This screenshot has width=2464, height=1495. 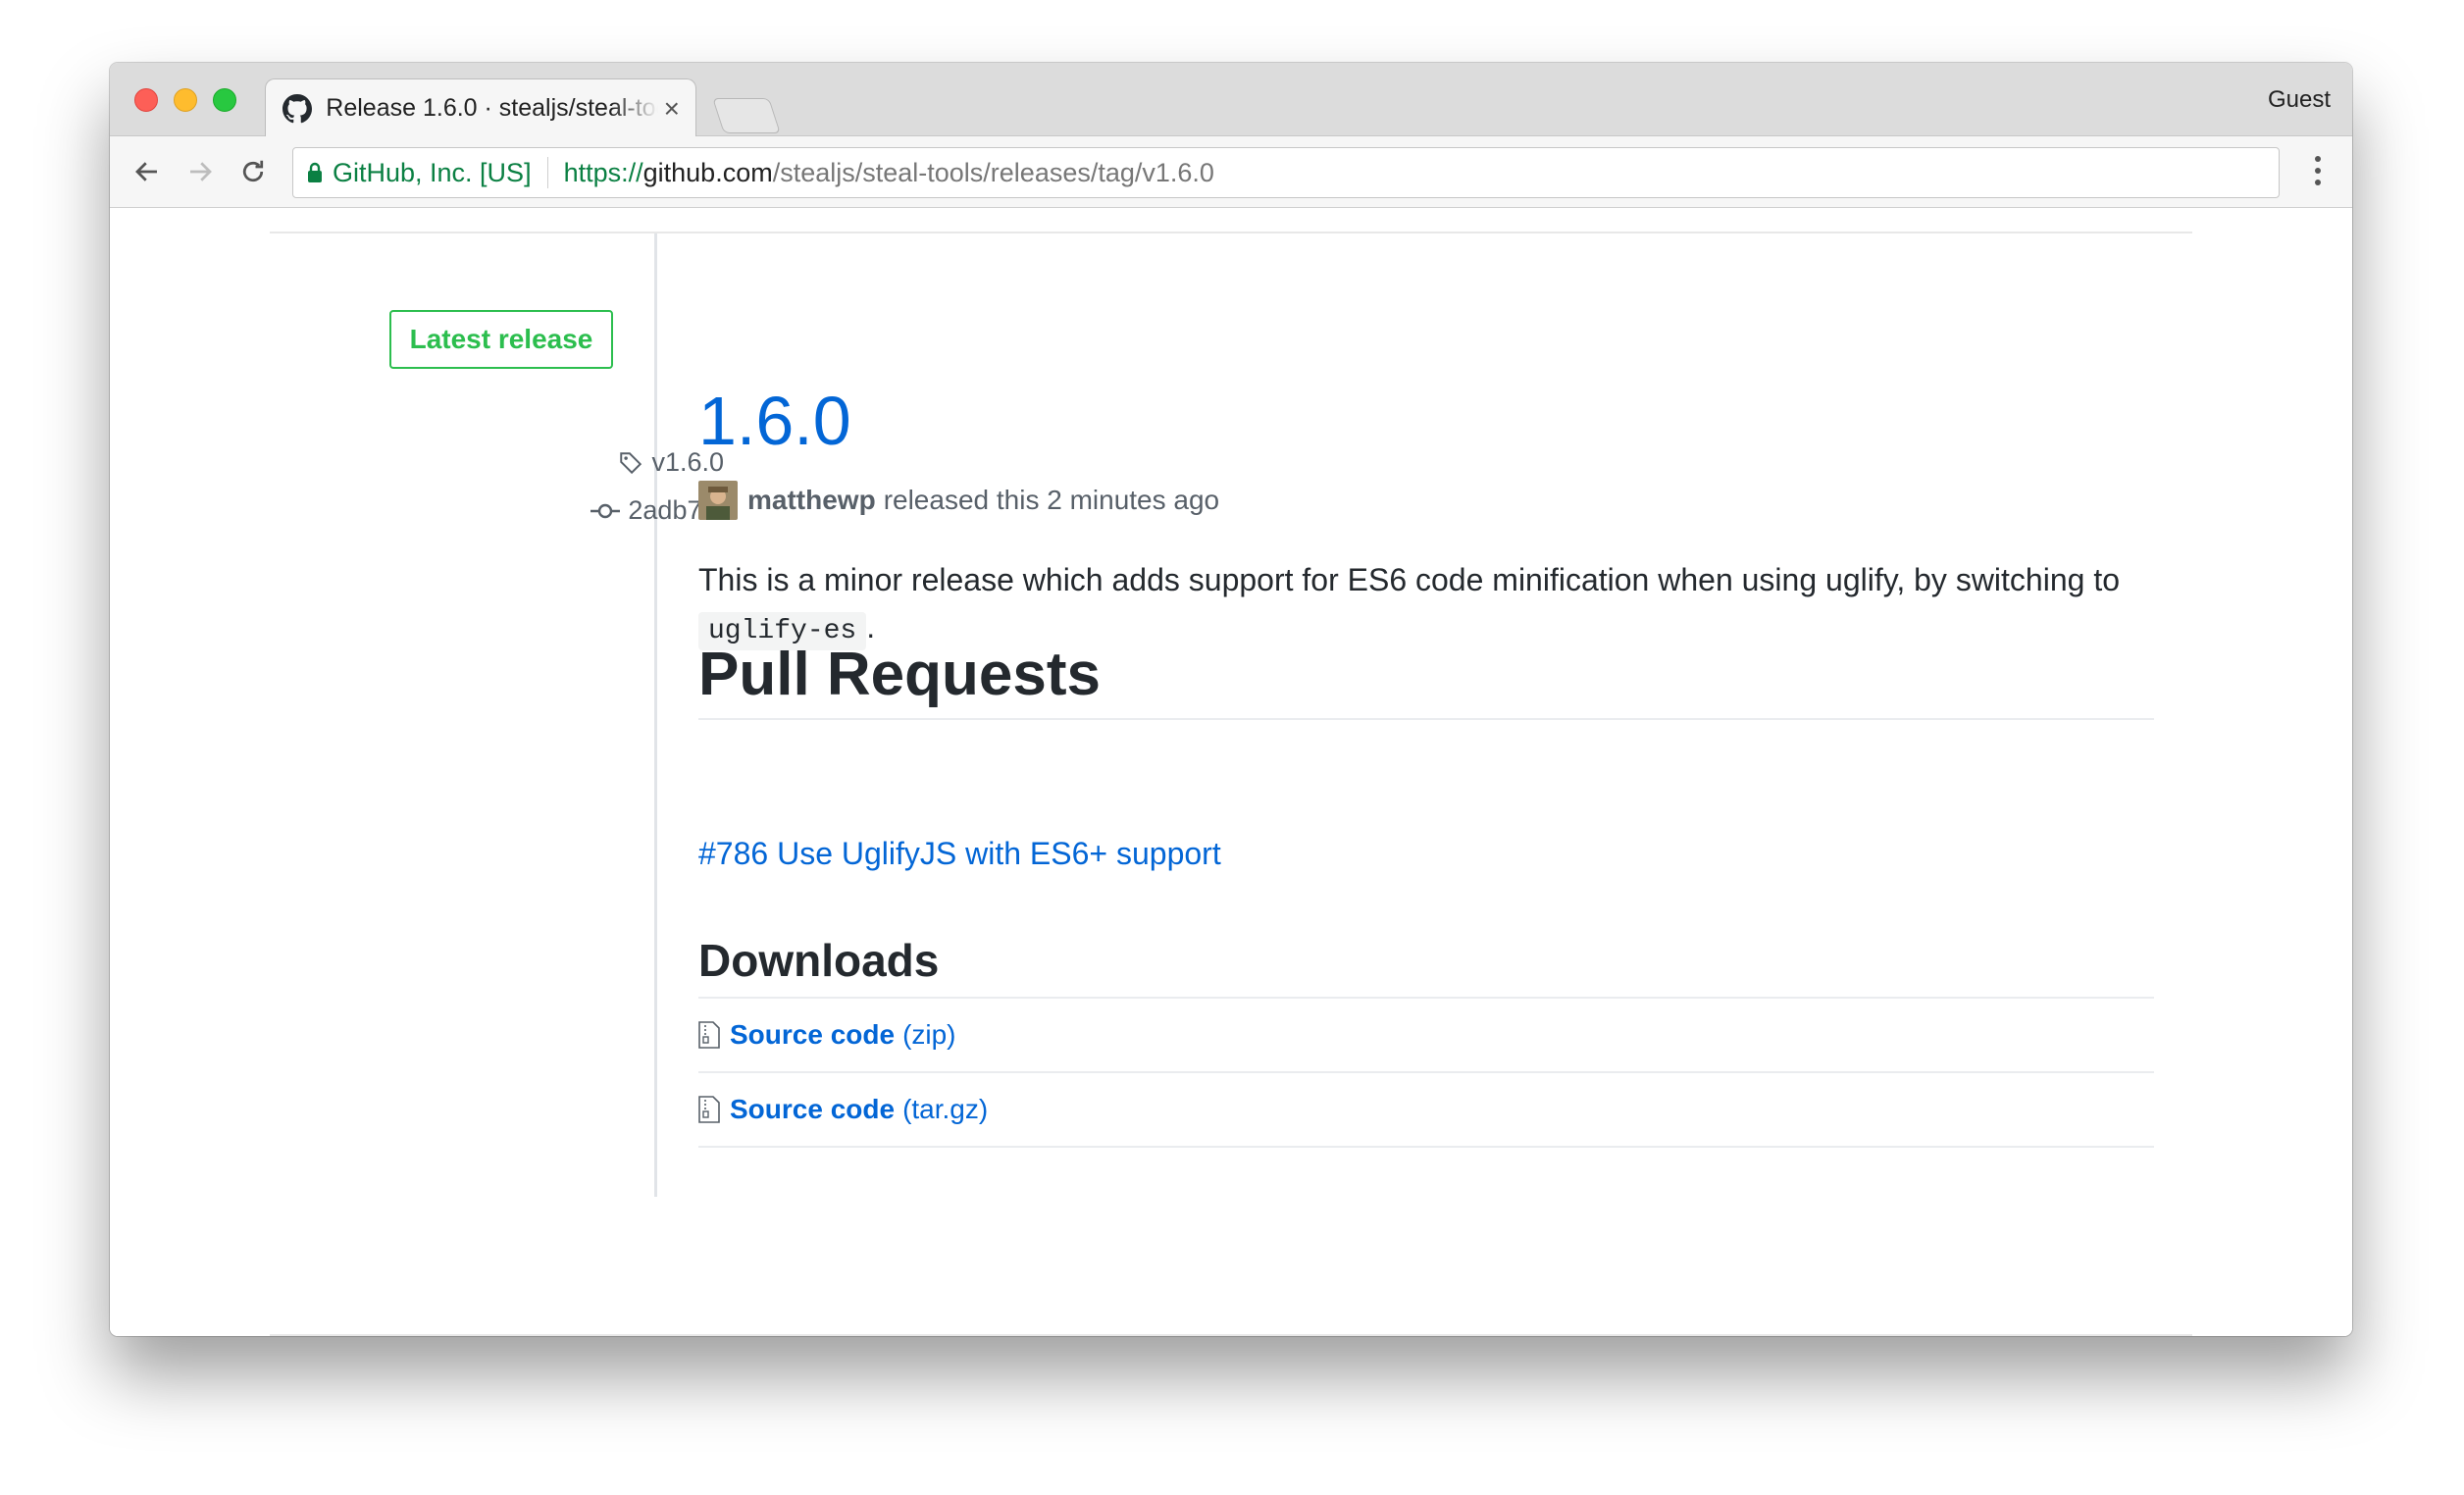 What do you see at coordinates (707, 172) in the screenshot?
I see `url-host: github.com` at bounding box center [707, 172].